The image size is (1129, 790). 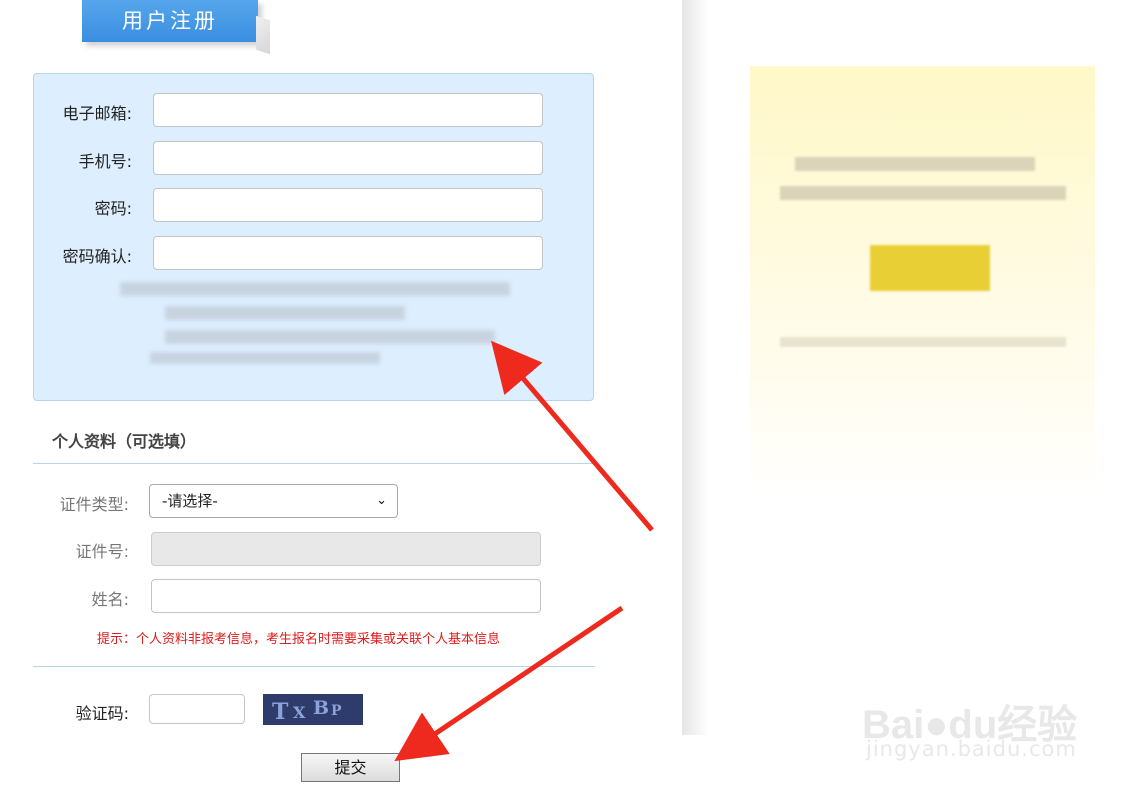 I want to click on watermark-url: jingyan.baidu.com, so click(x=971, y=749).